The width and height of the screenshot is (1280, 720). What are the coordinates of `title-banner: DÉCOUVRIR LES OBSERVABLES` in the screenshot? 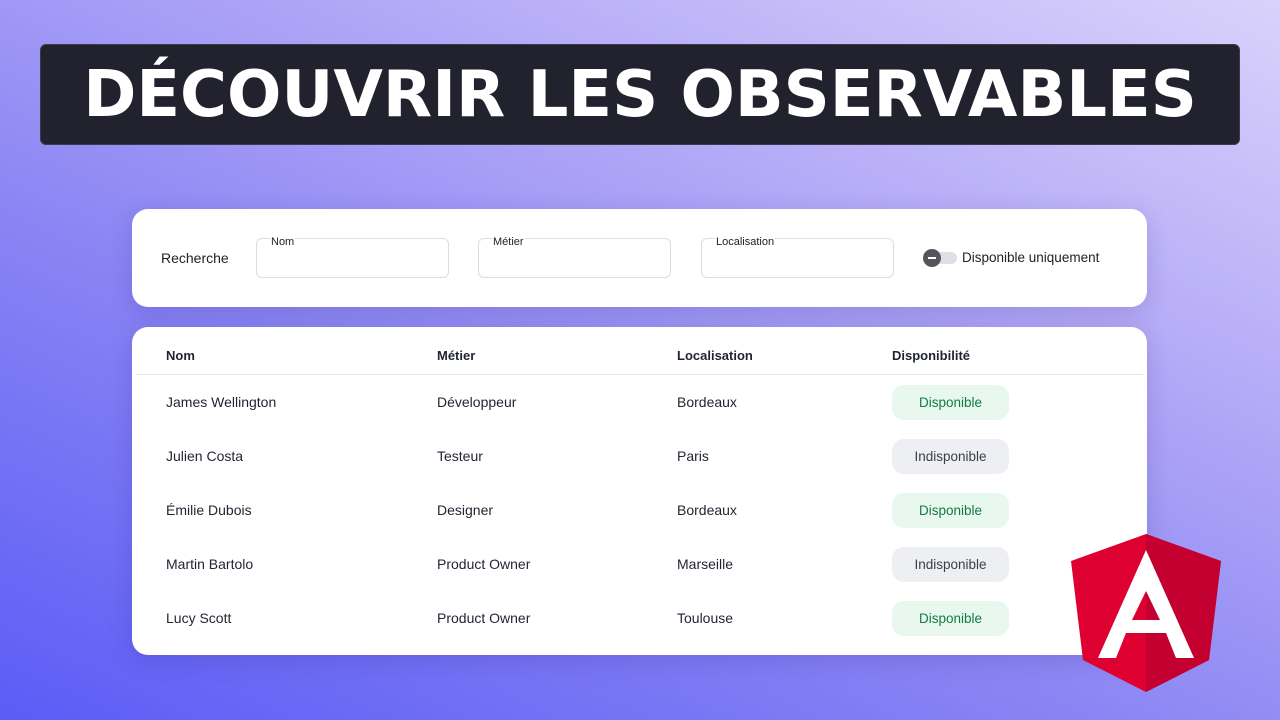 It's located at (640, 94).